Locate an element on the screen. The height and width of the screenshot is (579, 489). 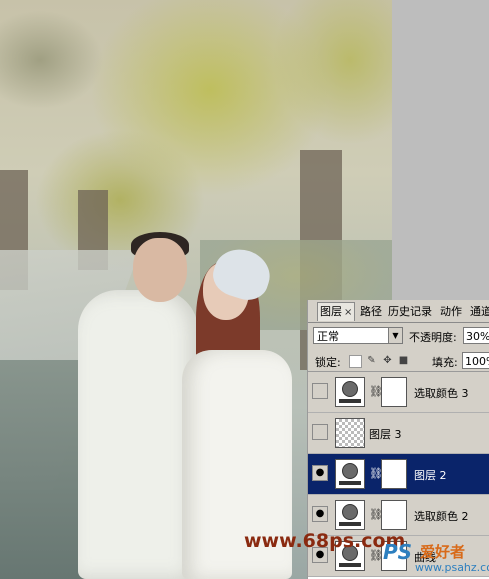
tab-paths: 路径 is located at coordinates (371, 312).